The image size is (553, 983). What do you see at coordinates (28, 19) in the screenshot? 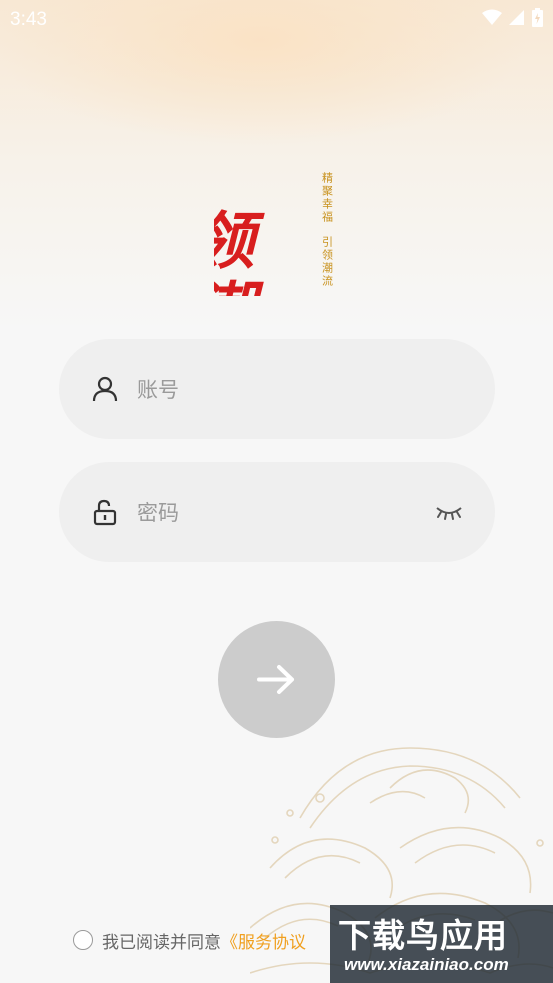
I see `status-time: 3:43` at bounding box center [28, 19].